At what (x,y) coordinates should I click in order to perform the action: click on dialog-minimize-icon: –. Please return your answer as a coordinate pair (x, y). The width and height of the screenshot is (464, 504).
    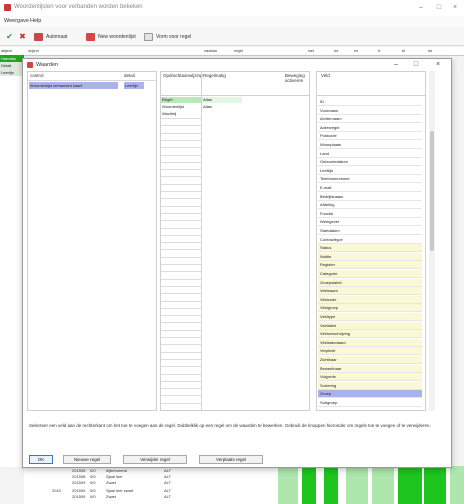
    Looking at the image, I should click on (396, 65).